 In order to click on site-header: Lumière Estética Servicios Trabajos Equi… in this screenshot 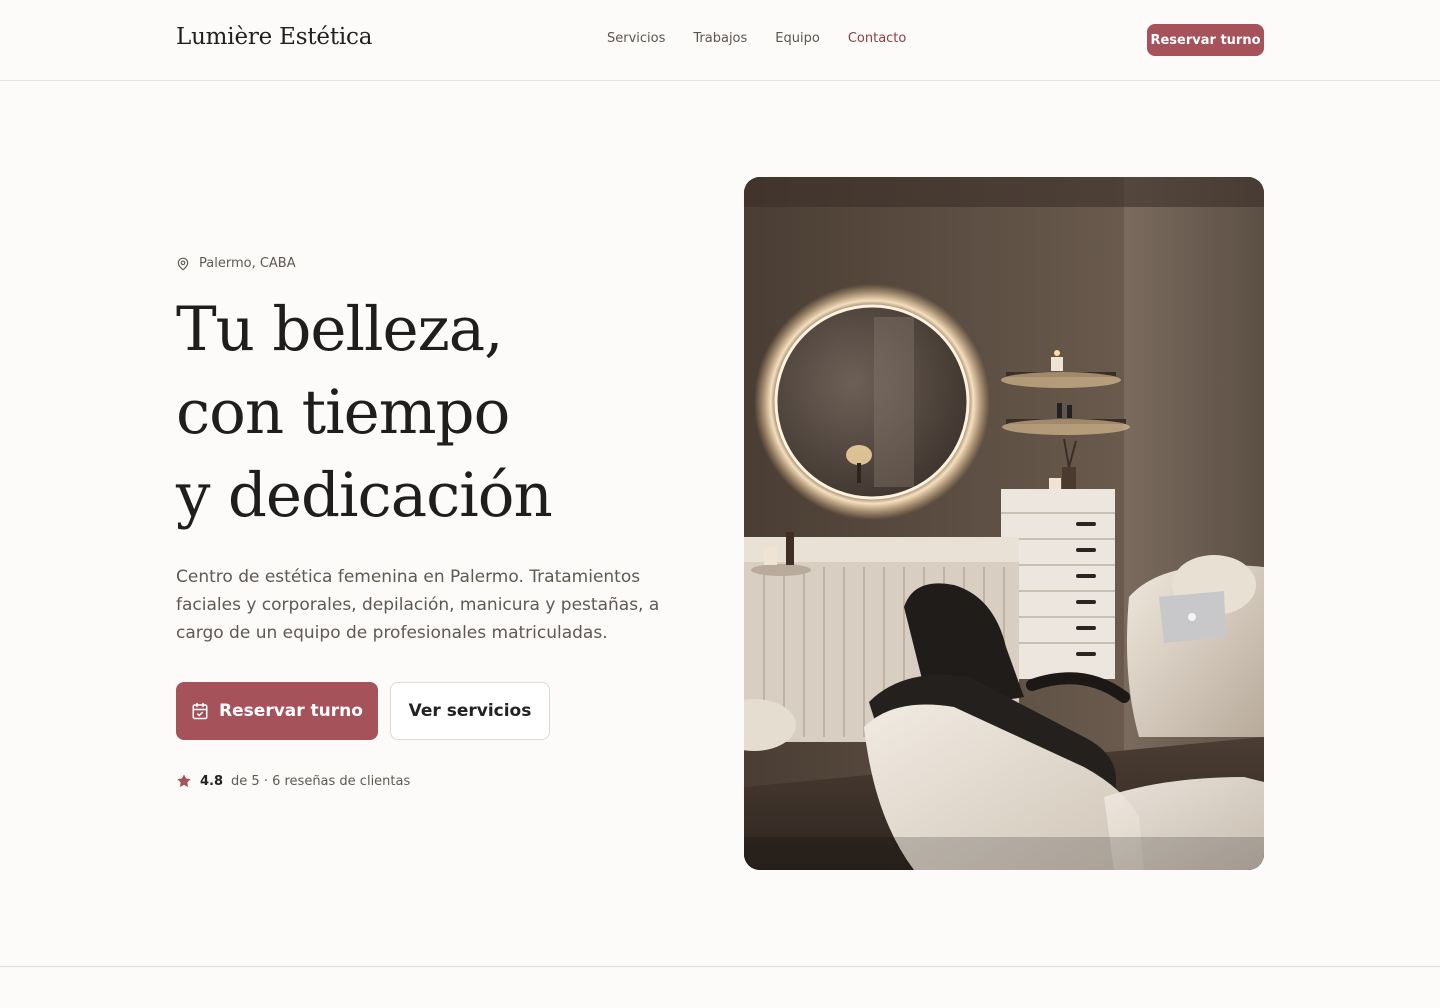, I will do `click(720, 40)`.